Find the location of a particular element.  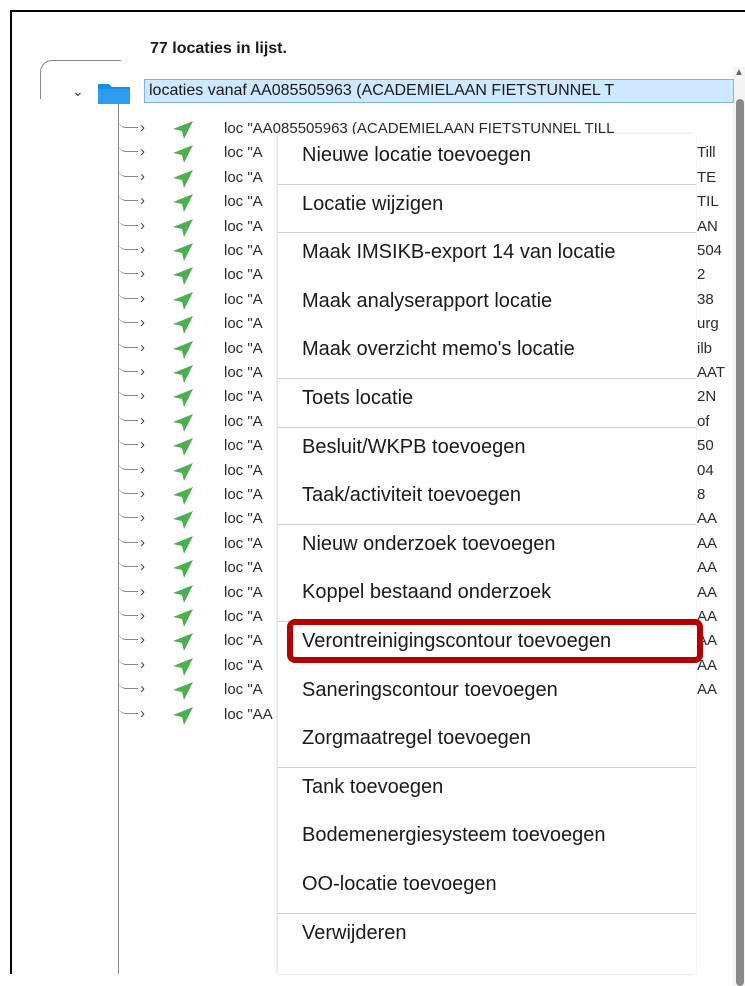

menu-item-bodemenergiesysteem-toevoegen: Bodemenergiesysteem toevoegen is located at coordinates (487, 838).